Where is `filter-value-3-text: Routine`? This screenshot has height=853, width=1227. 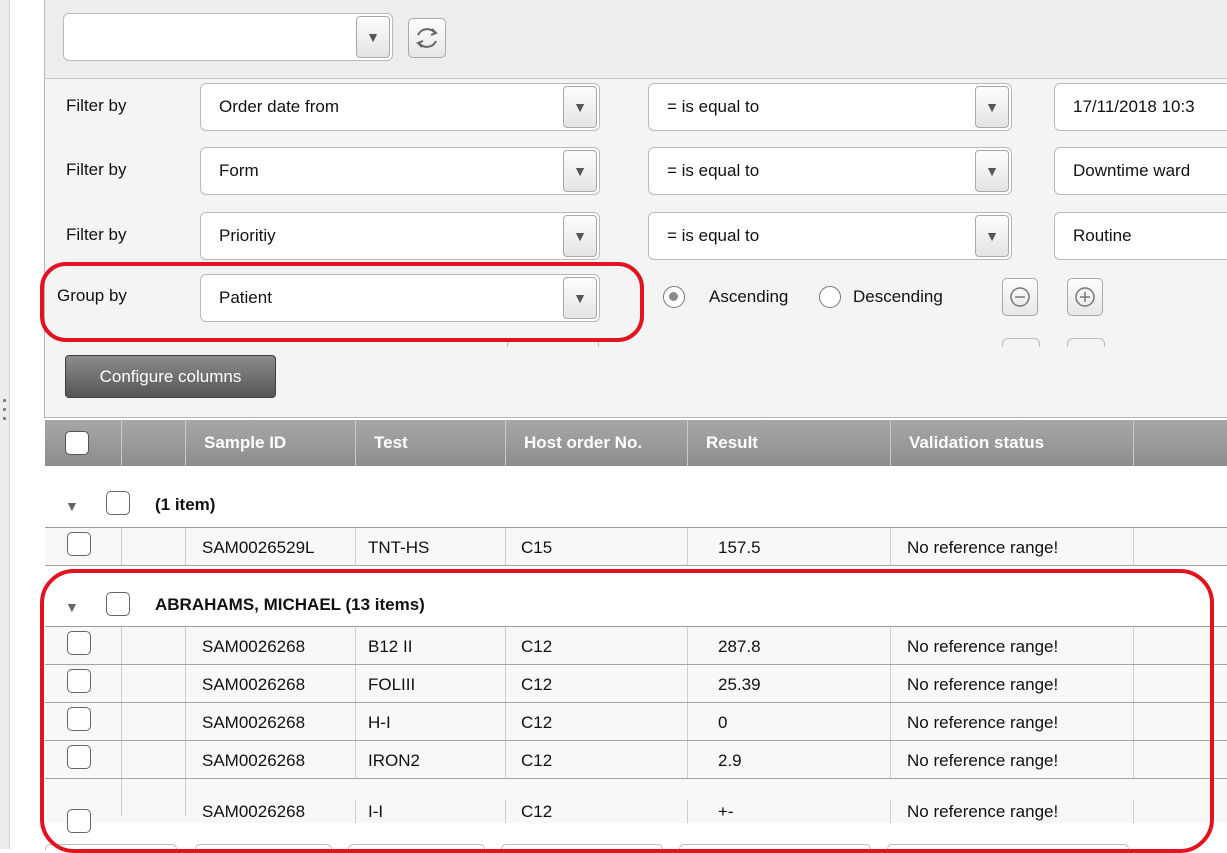
filter-value-3-text: Routine is located at coordinates (1102, 235).